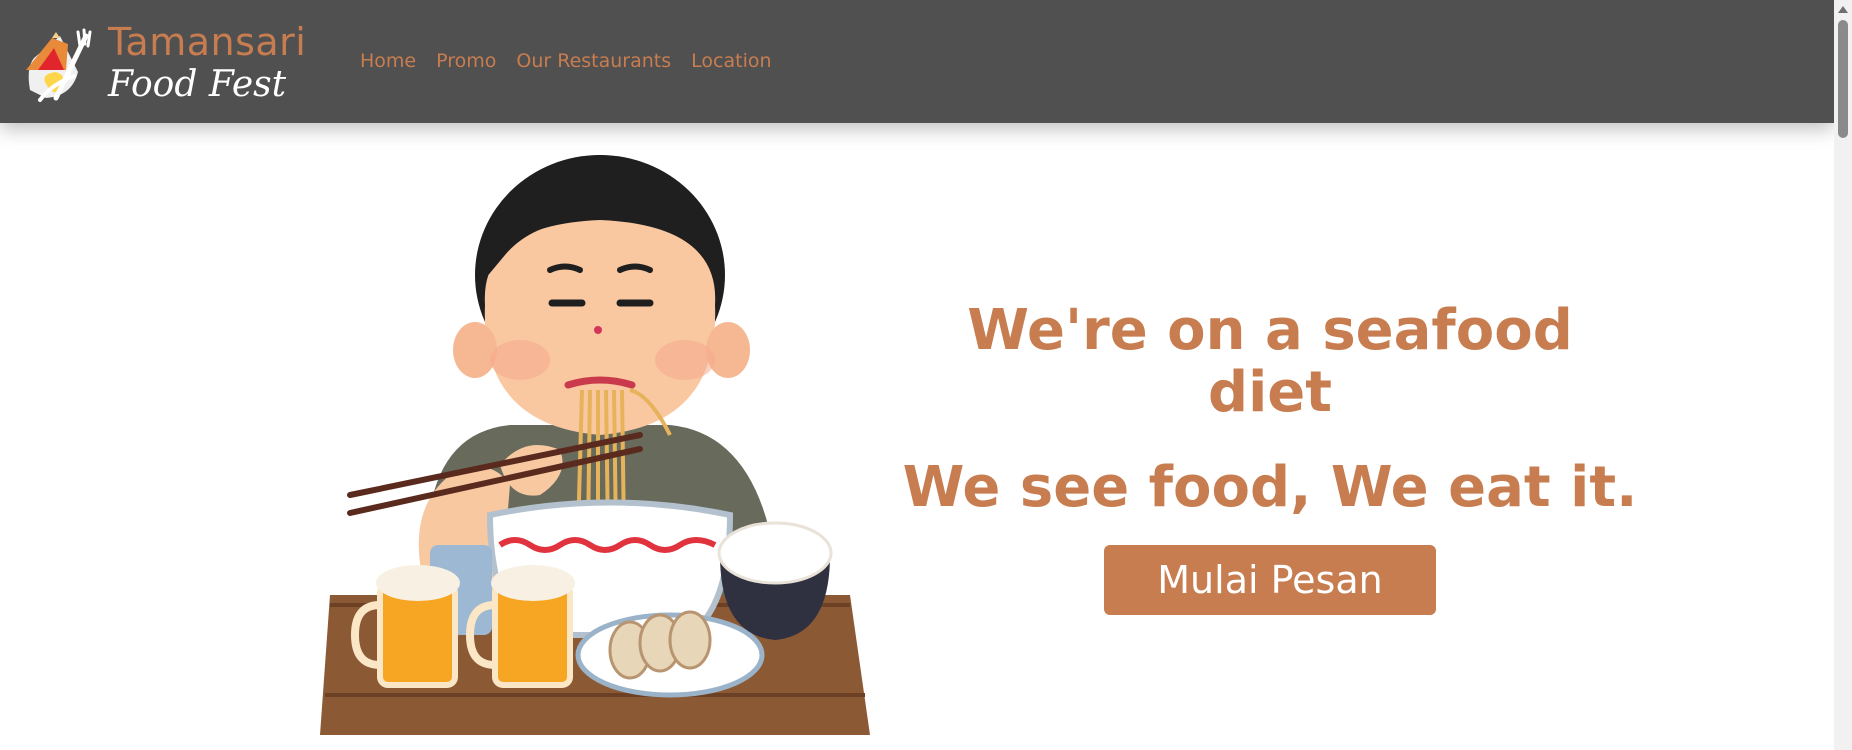 The width and height of the screenshot is (1852, 750). I want to click on brand-subtitle: Food Fest, so click(197, 84).